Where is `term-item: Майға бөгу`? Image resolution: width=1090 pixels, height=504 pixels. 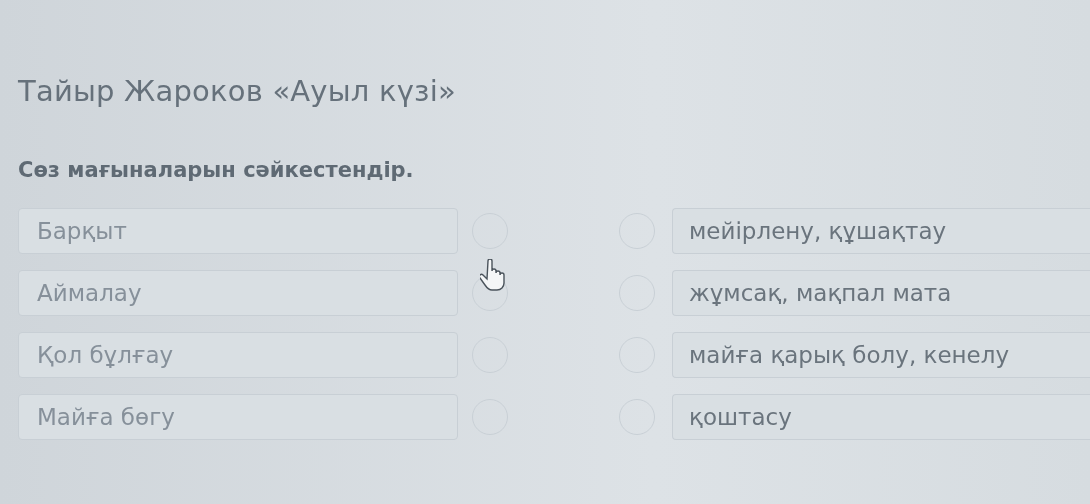
term-item: Майға бөгу is located at coordinates (238, 417).